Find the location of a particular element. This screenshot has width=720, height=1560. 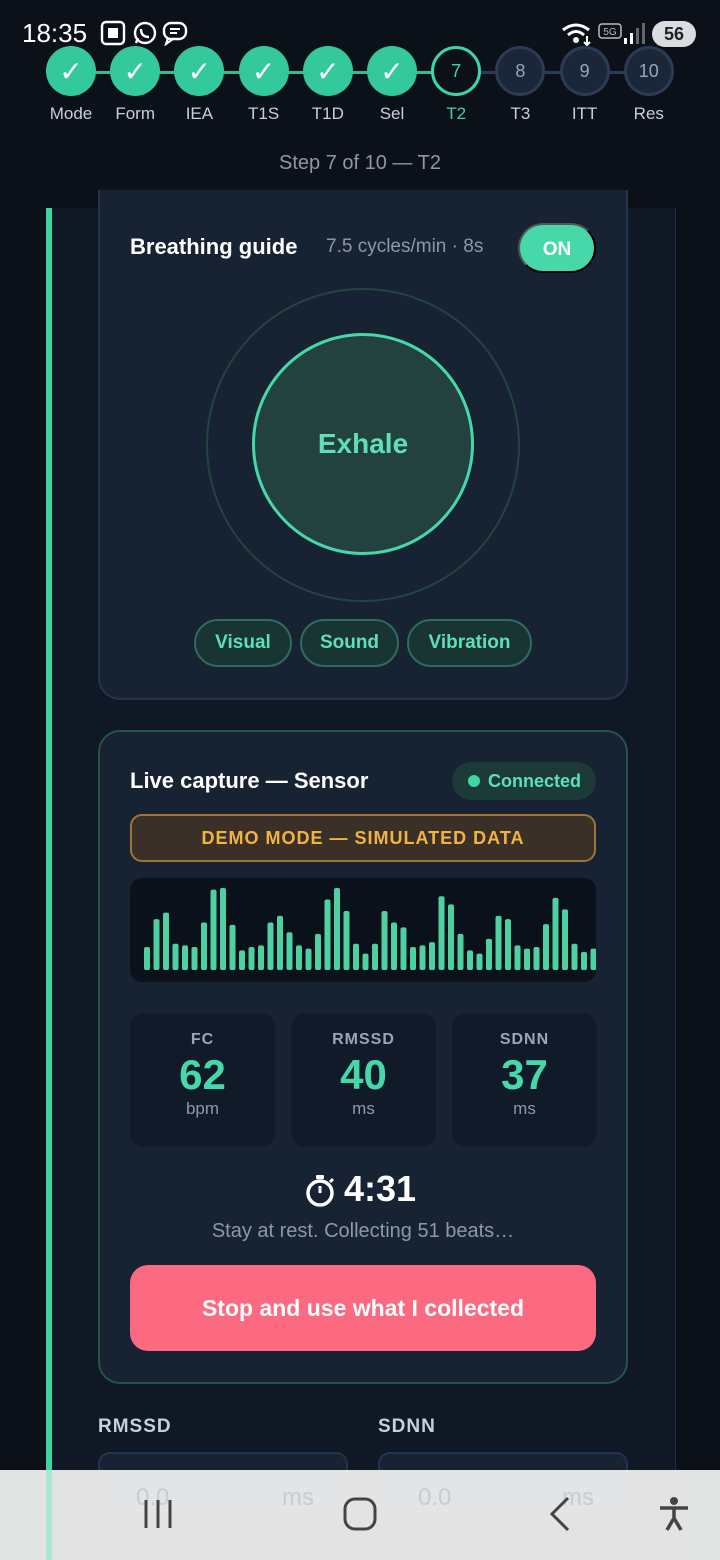

step-mode: ✓ Mode is located at coordinates (71, 85).